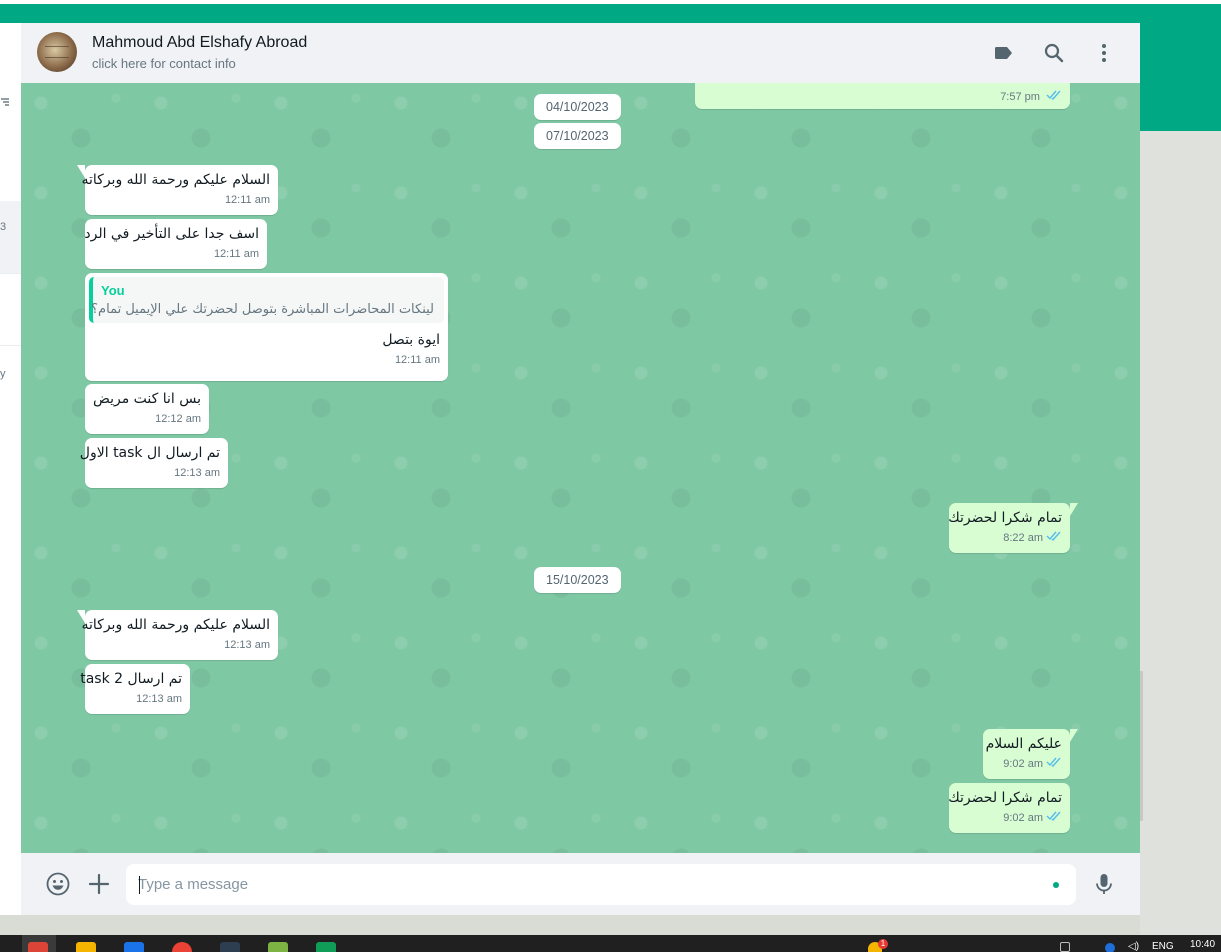  I want to click on message-text: تم ارسال ال task الاول, so click(149, 453).